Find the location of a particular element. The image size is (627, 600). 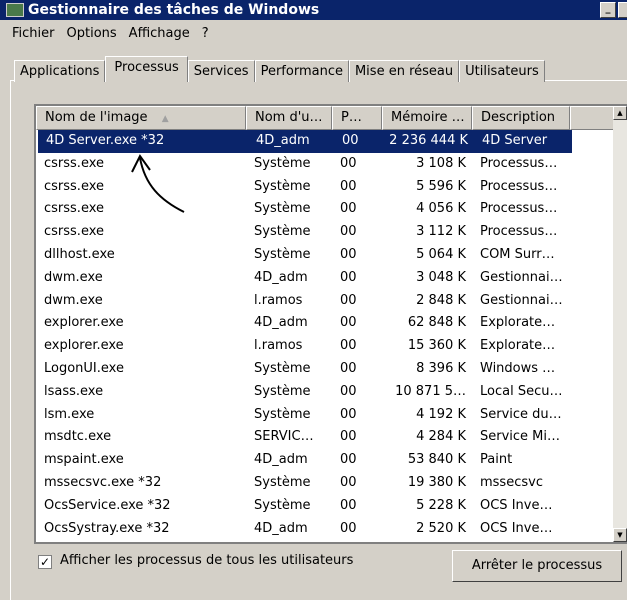

annotation-arrow is located at coordinates (158, 183).